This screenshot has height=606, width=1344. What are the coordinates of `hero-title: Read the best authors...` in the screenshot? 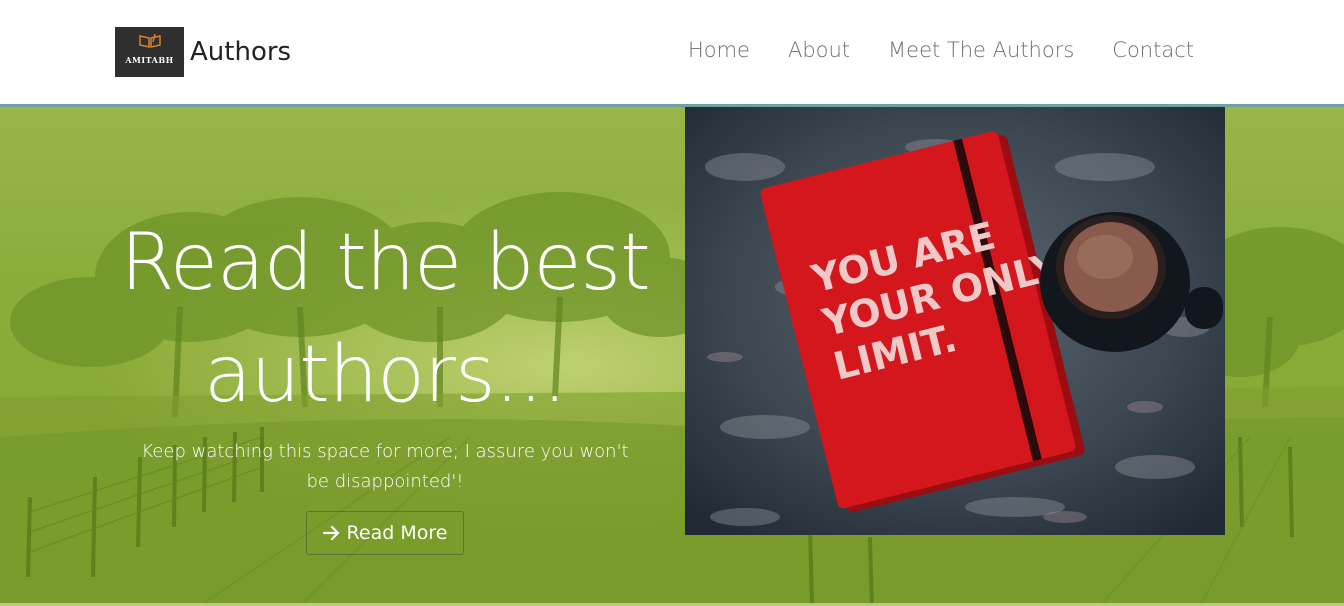 It's located at (385, 319).